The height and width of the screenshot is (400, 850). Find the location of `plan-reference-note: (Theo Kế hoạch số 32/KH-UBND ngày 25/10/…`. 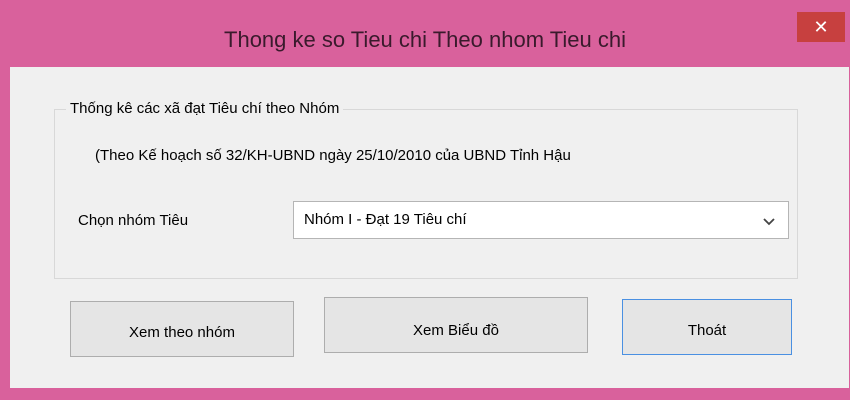

plan-reference-note: (Theo Kế hoạch số 32/KH-UBND ngày 25/10/… is located at coordinates (333, 155).